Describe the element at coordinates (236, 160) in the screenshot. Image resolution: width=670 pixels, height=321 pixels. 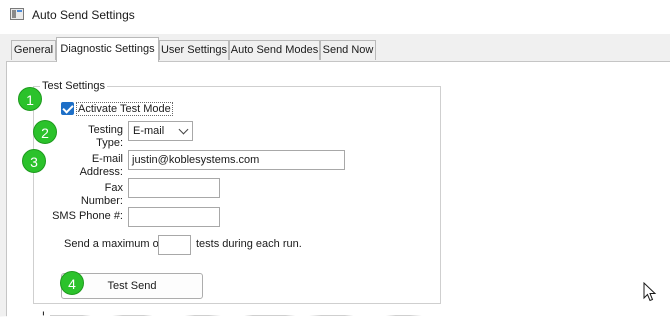
I see `email-address-field: justin@koblesystems.com` at that location.